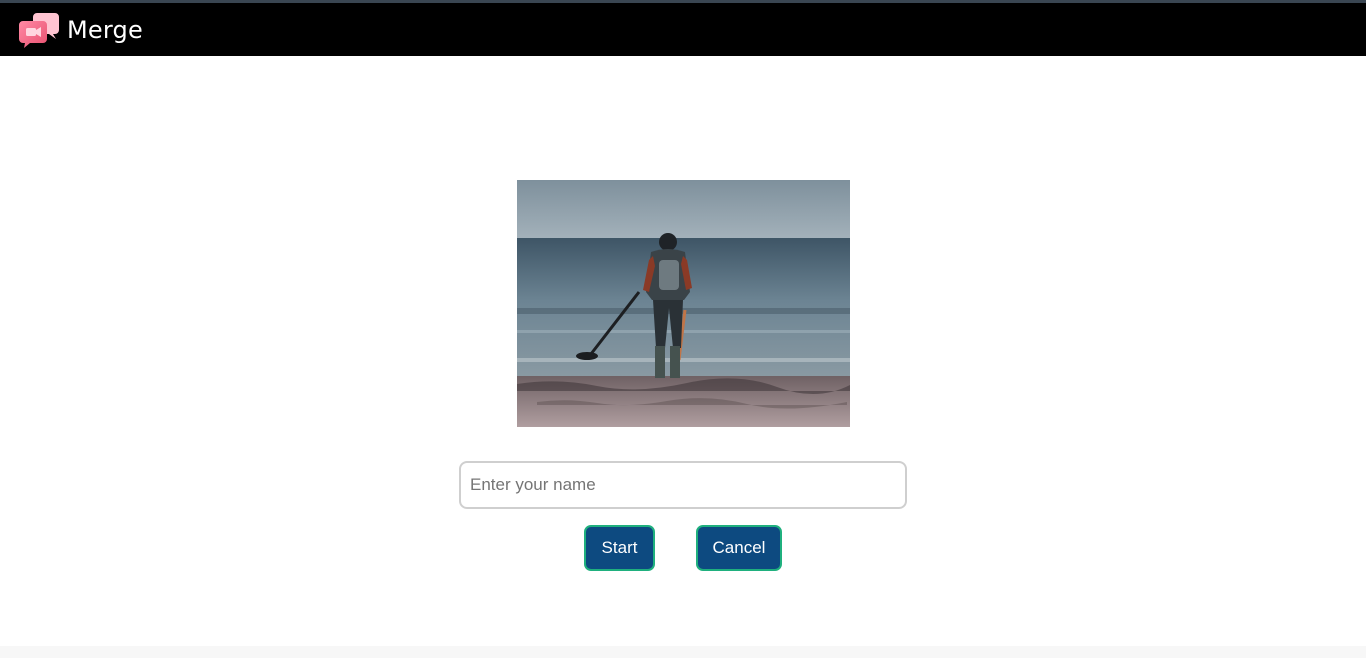 The width and height of the screenshot is (1366, 658). What do you see at coordinates (683, 485) in the screenshot?
I see `name-input` at bounding box center [683, 485].